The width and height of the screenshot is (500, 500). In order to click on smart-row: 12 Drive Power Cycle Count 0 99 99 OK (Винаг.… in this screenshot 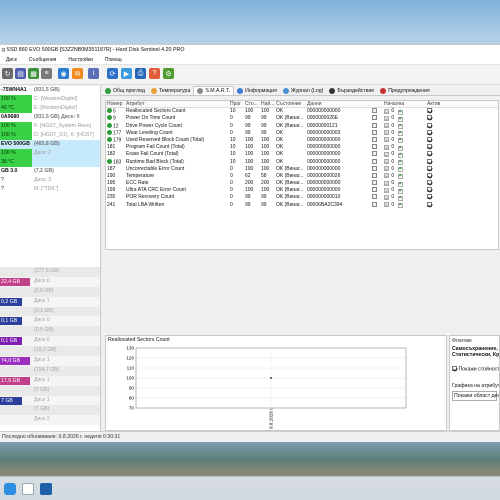, I will do `click(302, 126)`.